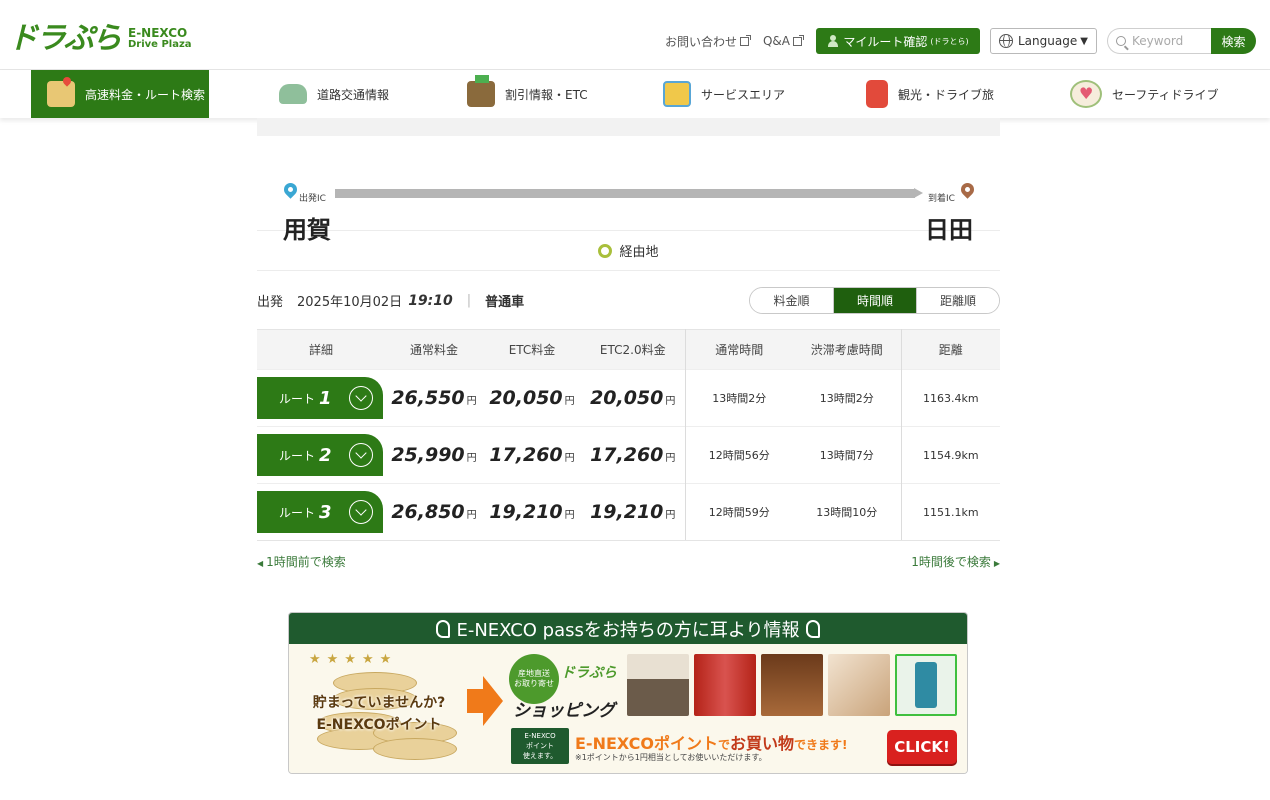 The height and width of the screenshot is (800, 1270). What do you see at coordinates (485, 701) in the screenshot?
I see `arrow-right-icon` at bounding box center [485, 701].